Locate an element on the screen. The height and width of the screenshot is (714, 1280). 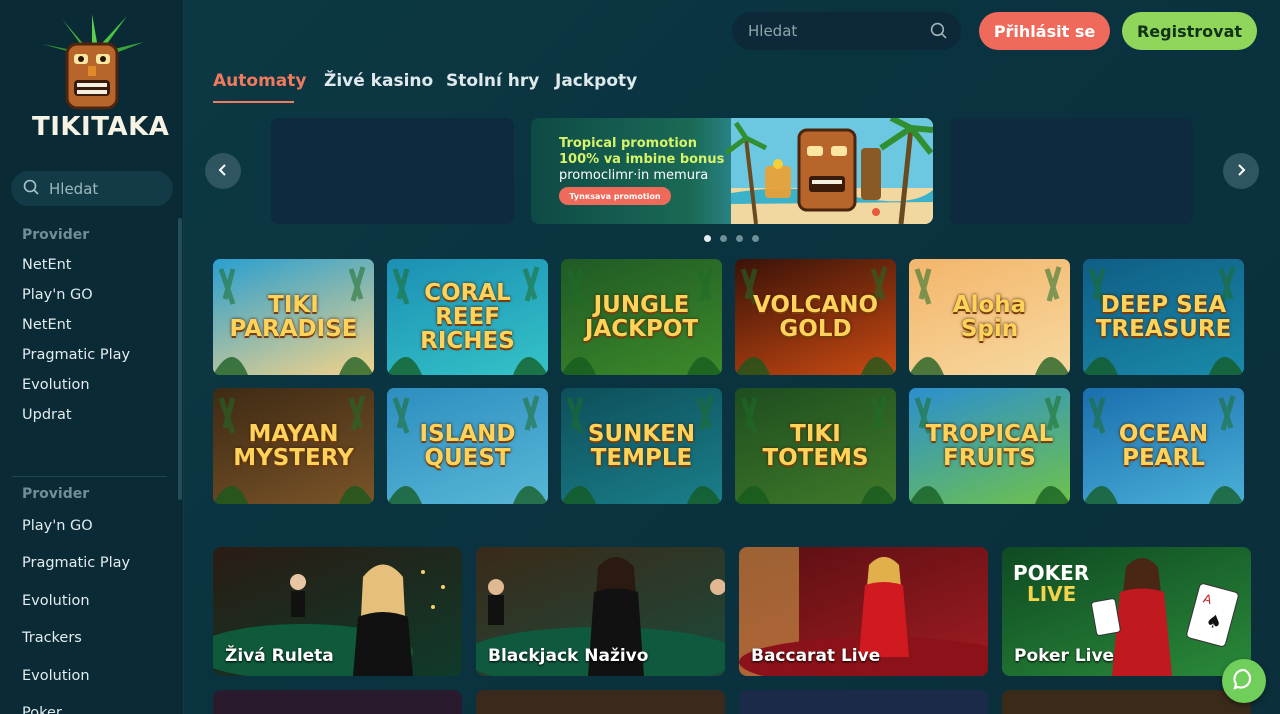
sidebar-item-provider: Poker is located at coordinates (42, 709).